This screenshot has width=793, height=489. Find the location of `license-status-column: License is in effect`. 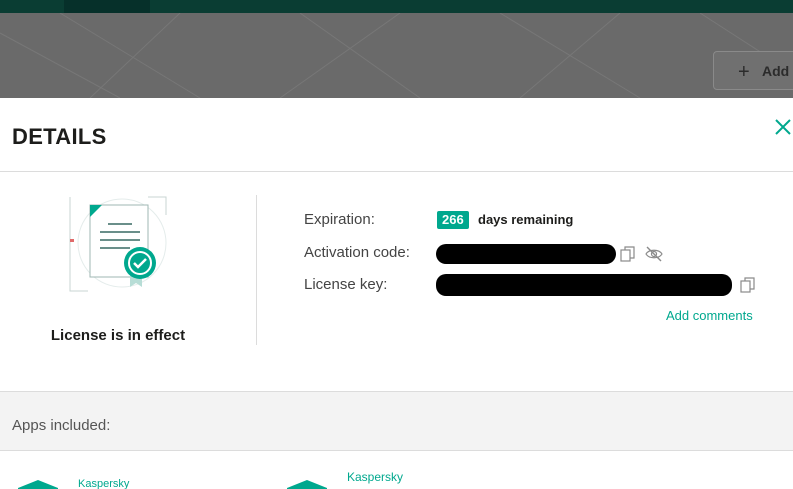

license-status-column: License is in effect is located at coordinates (120, 282).